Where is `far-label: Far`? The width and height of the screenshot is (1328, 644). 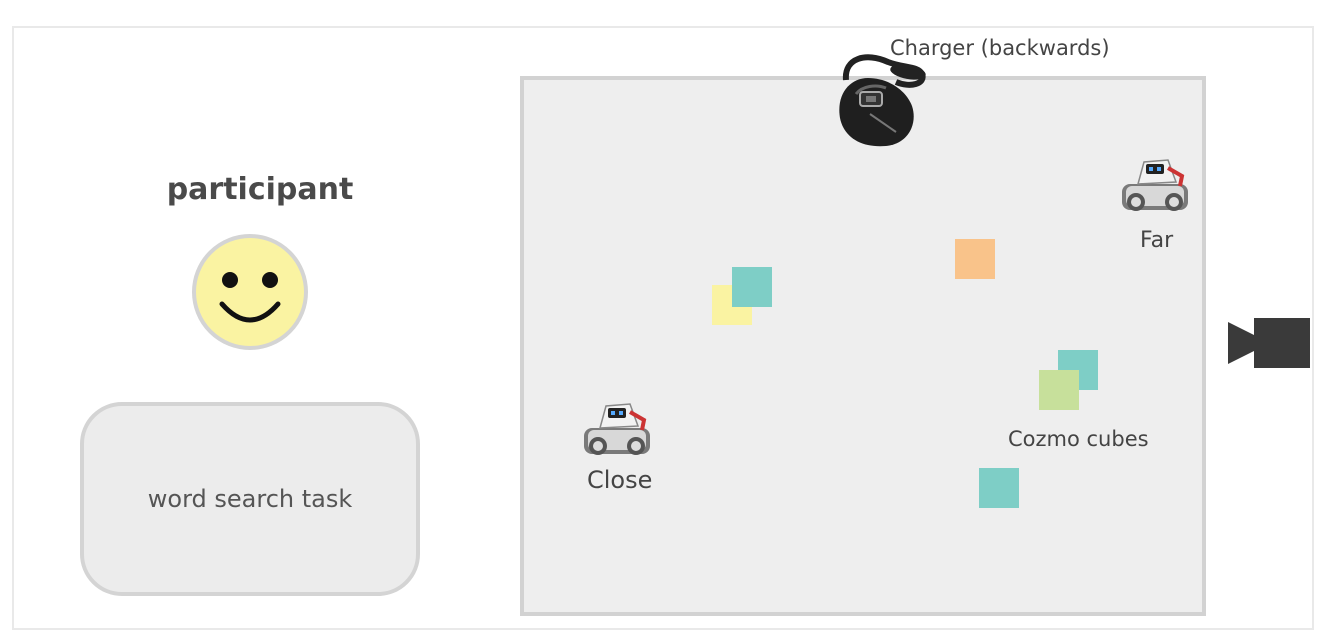
far-label: Far is located at coordinates (1157, 240).